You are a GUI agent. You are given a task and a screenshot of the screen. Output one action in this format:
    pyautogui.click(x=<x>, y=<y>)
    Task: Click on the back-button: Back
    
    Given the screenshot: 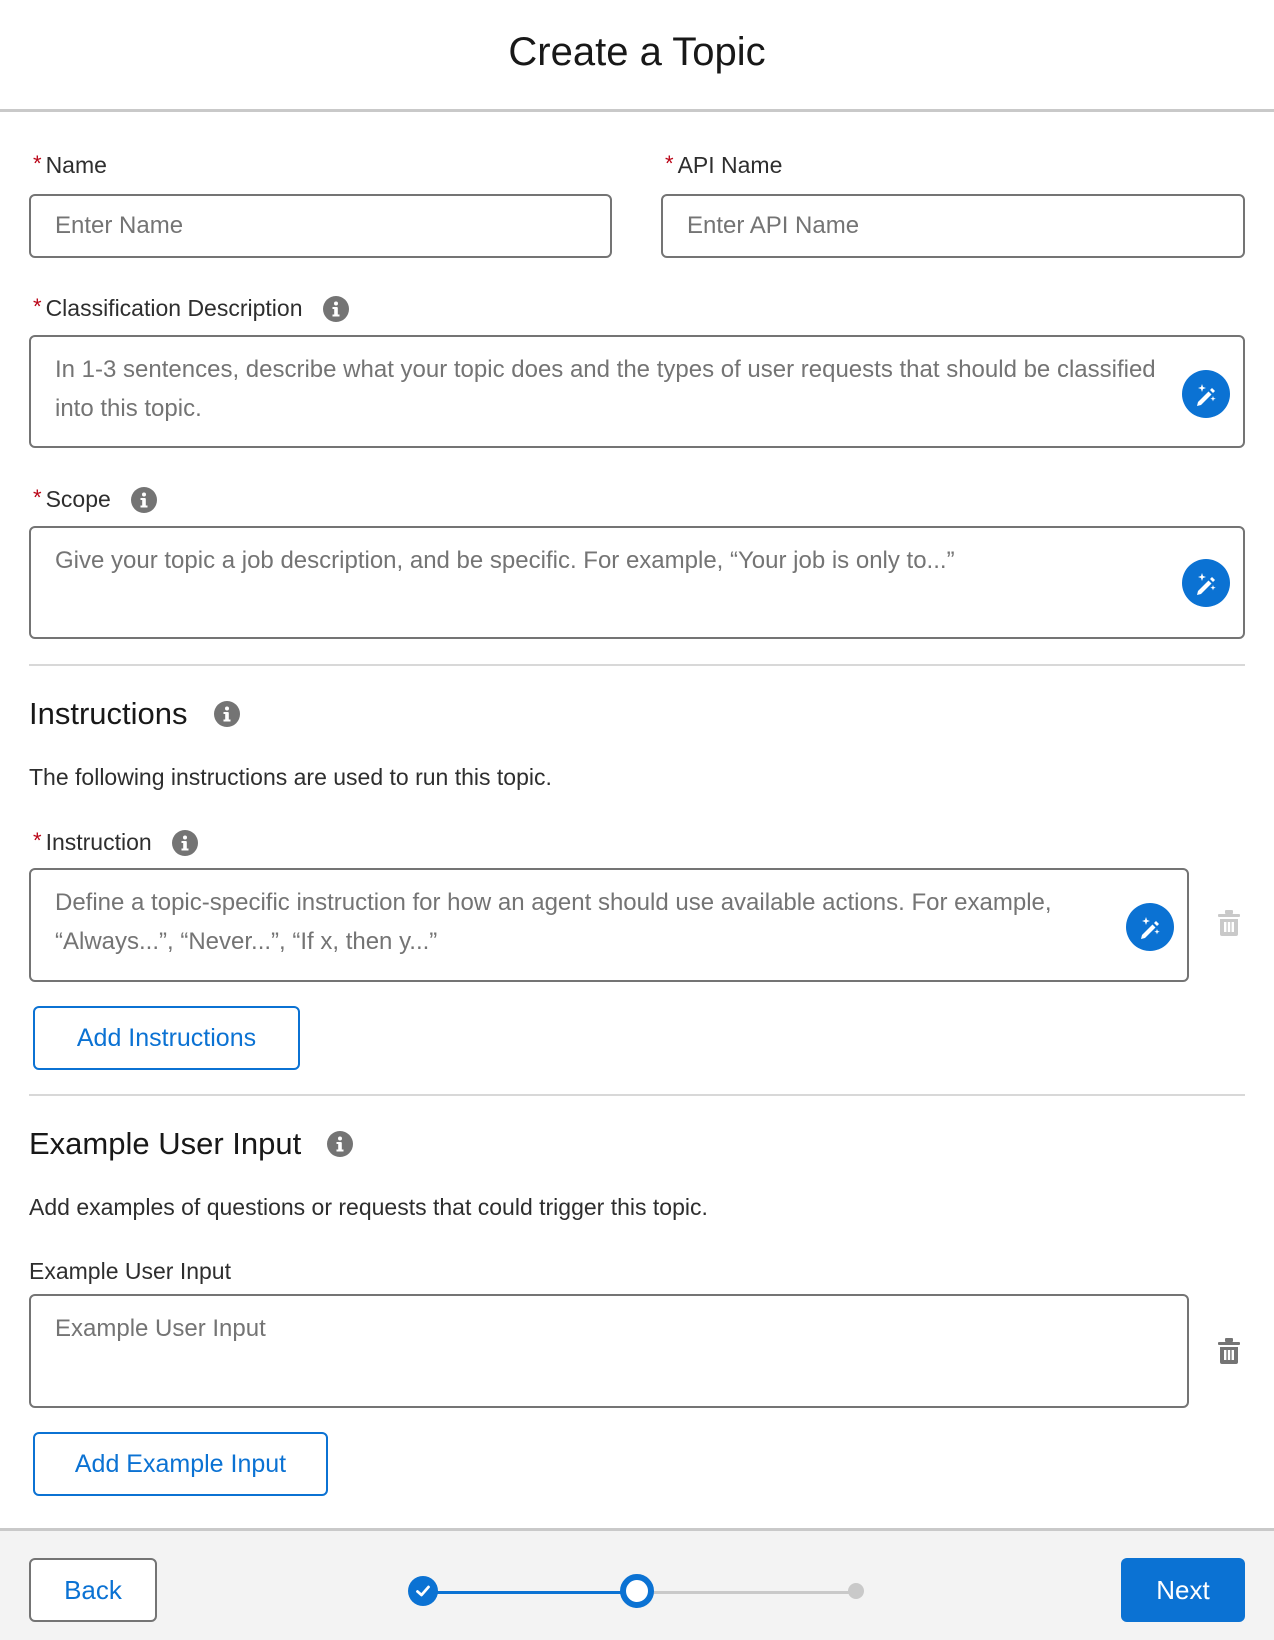 What is the action you would take?
    pyautogui.click(x=93, y=1590)
    